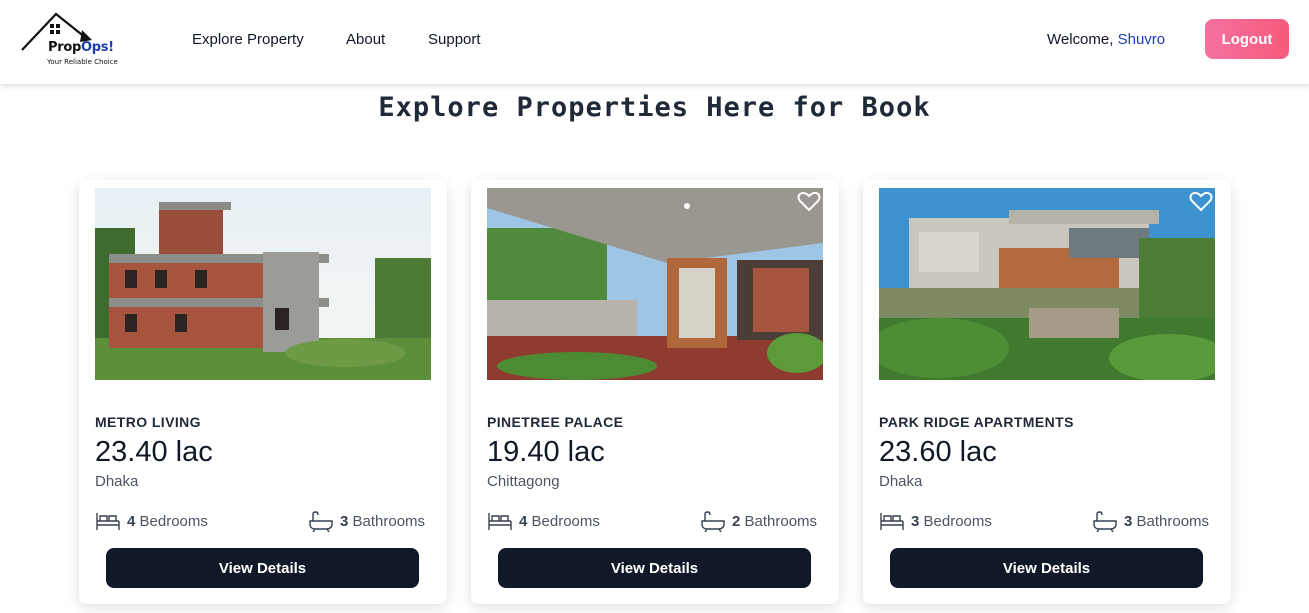 The height and width of the screenshot is (613, 1309). What do you see at coordinates (154, 452) in the screenshot?
I see `property-price: 23.40 lac` at bounding box center [154, 452].